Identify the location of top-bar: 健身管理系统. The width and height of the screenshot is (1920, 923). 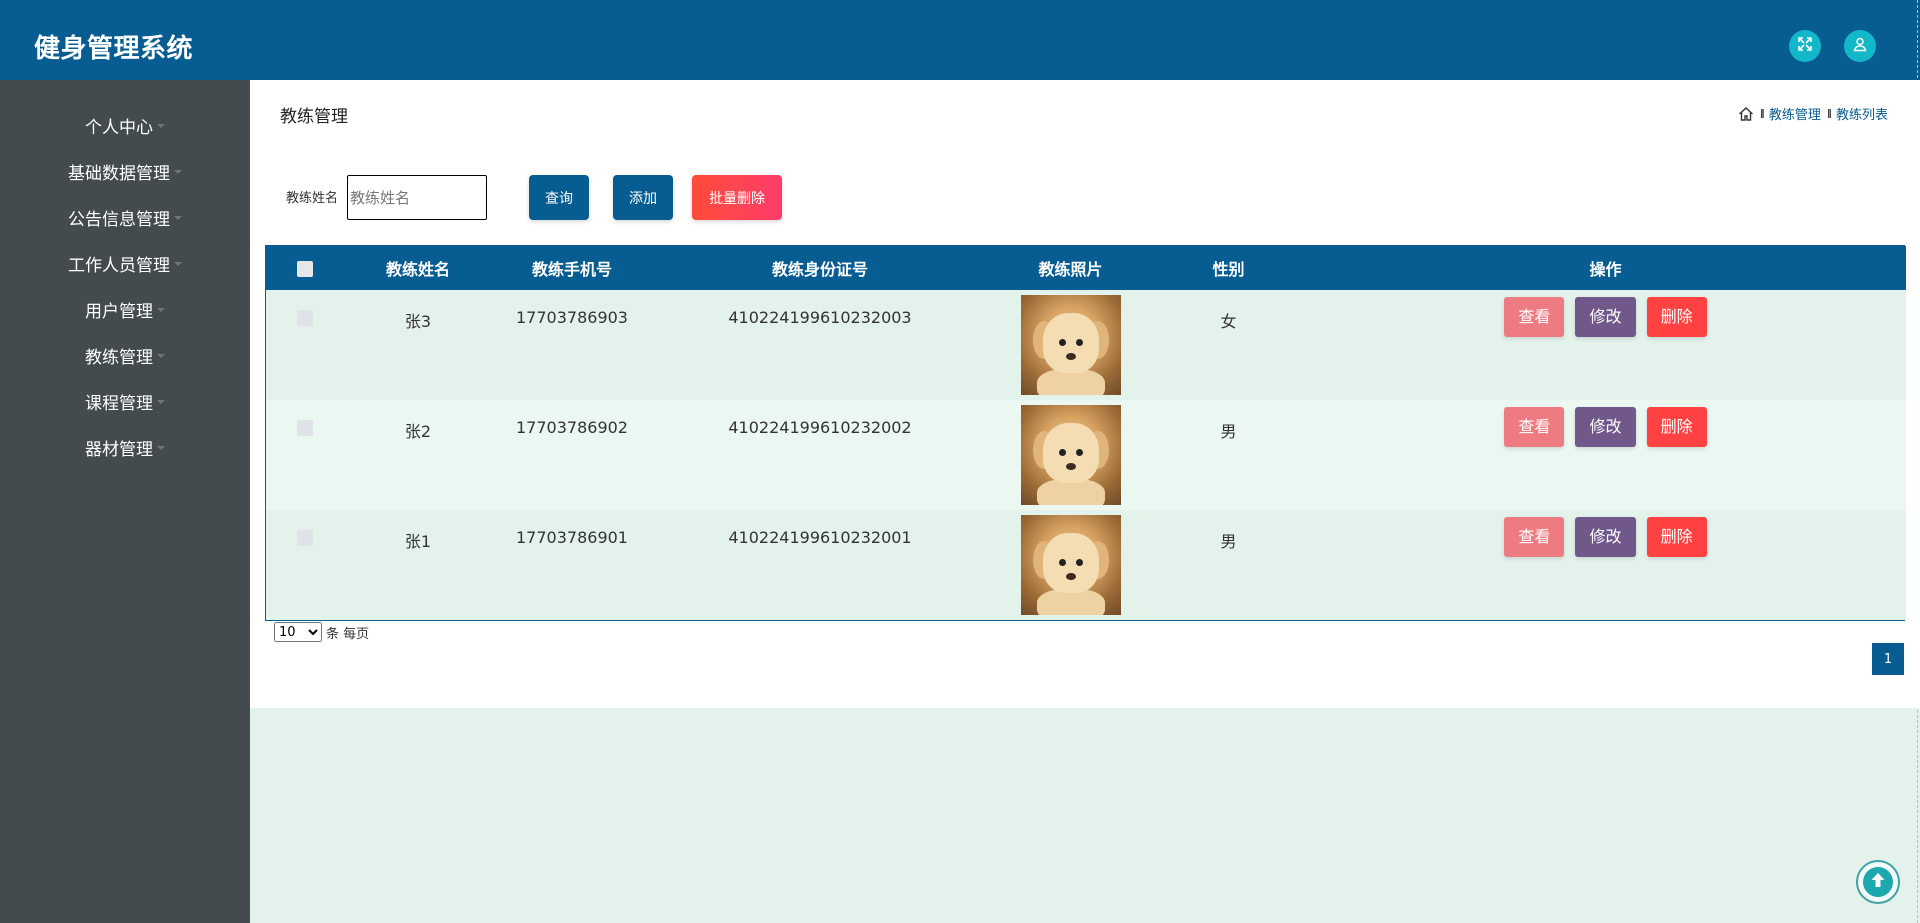
(960, 40).